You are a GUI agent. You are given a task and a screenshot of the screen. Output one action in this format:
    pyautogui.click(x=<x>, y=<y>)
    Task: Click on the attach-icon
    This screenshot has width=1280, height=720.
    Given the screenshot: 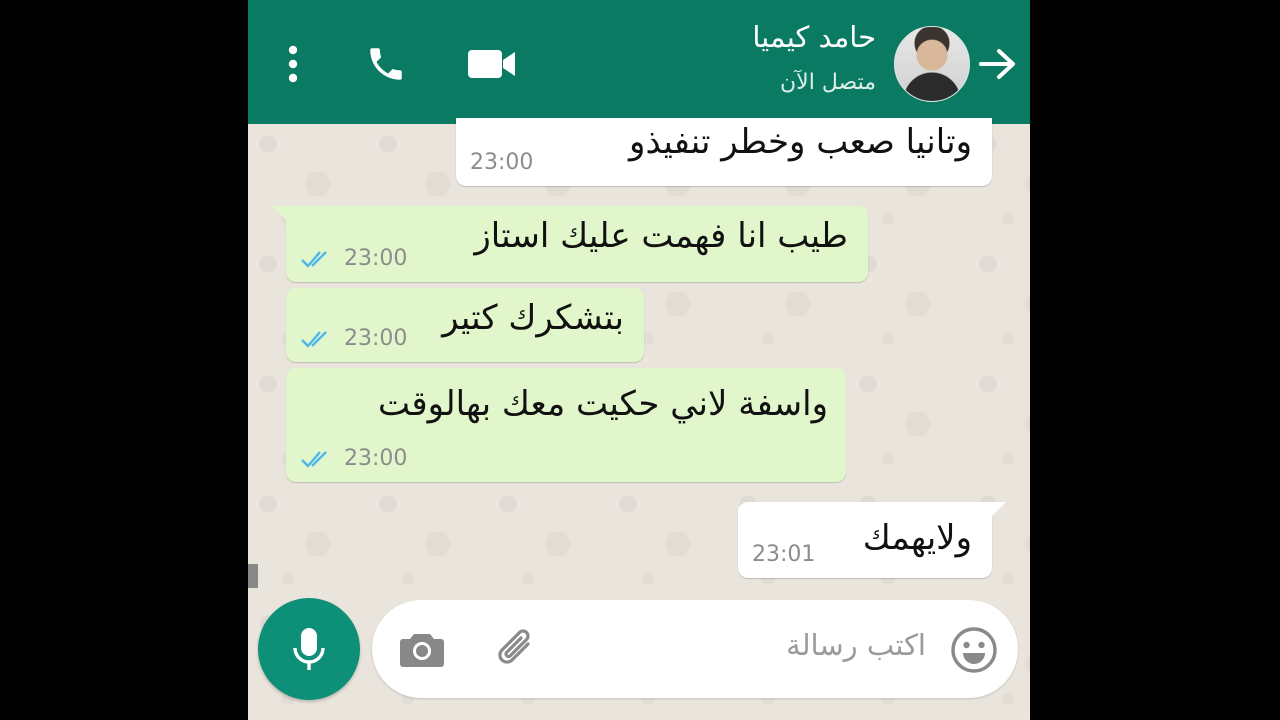 What is the action you would take?
    pyautogui.click(x=514, y=646)
    